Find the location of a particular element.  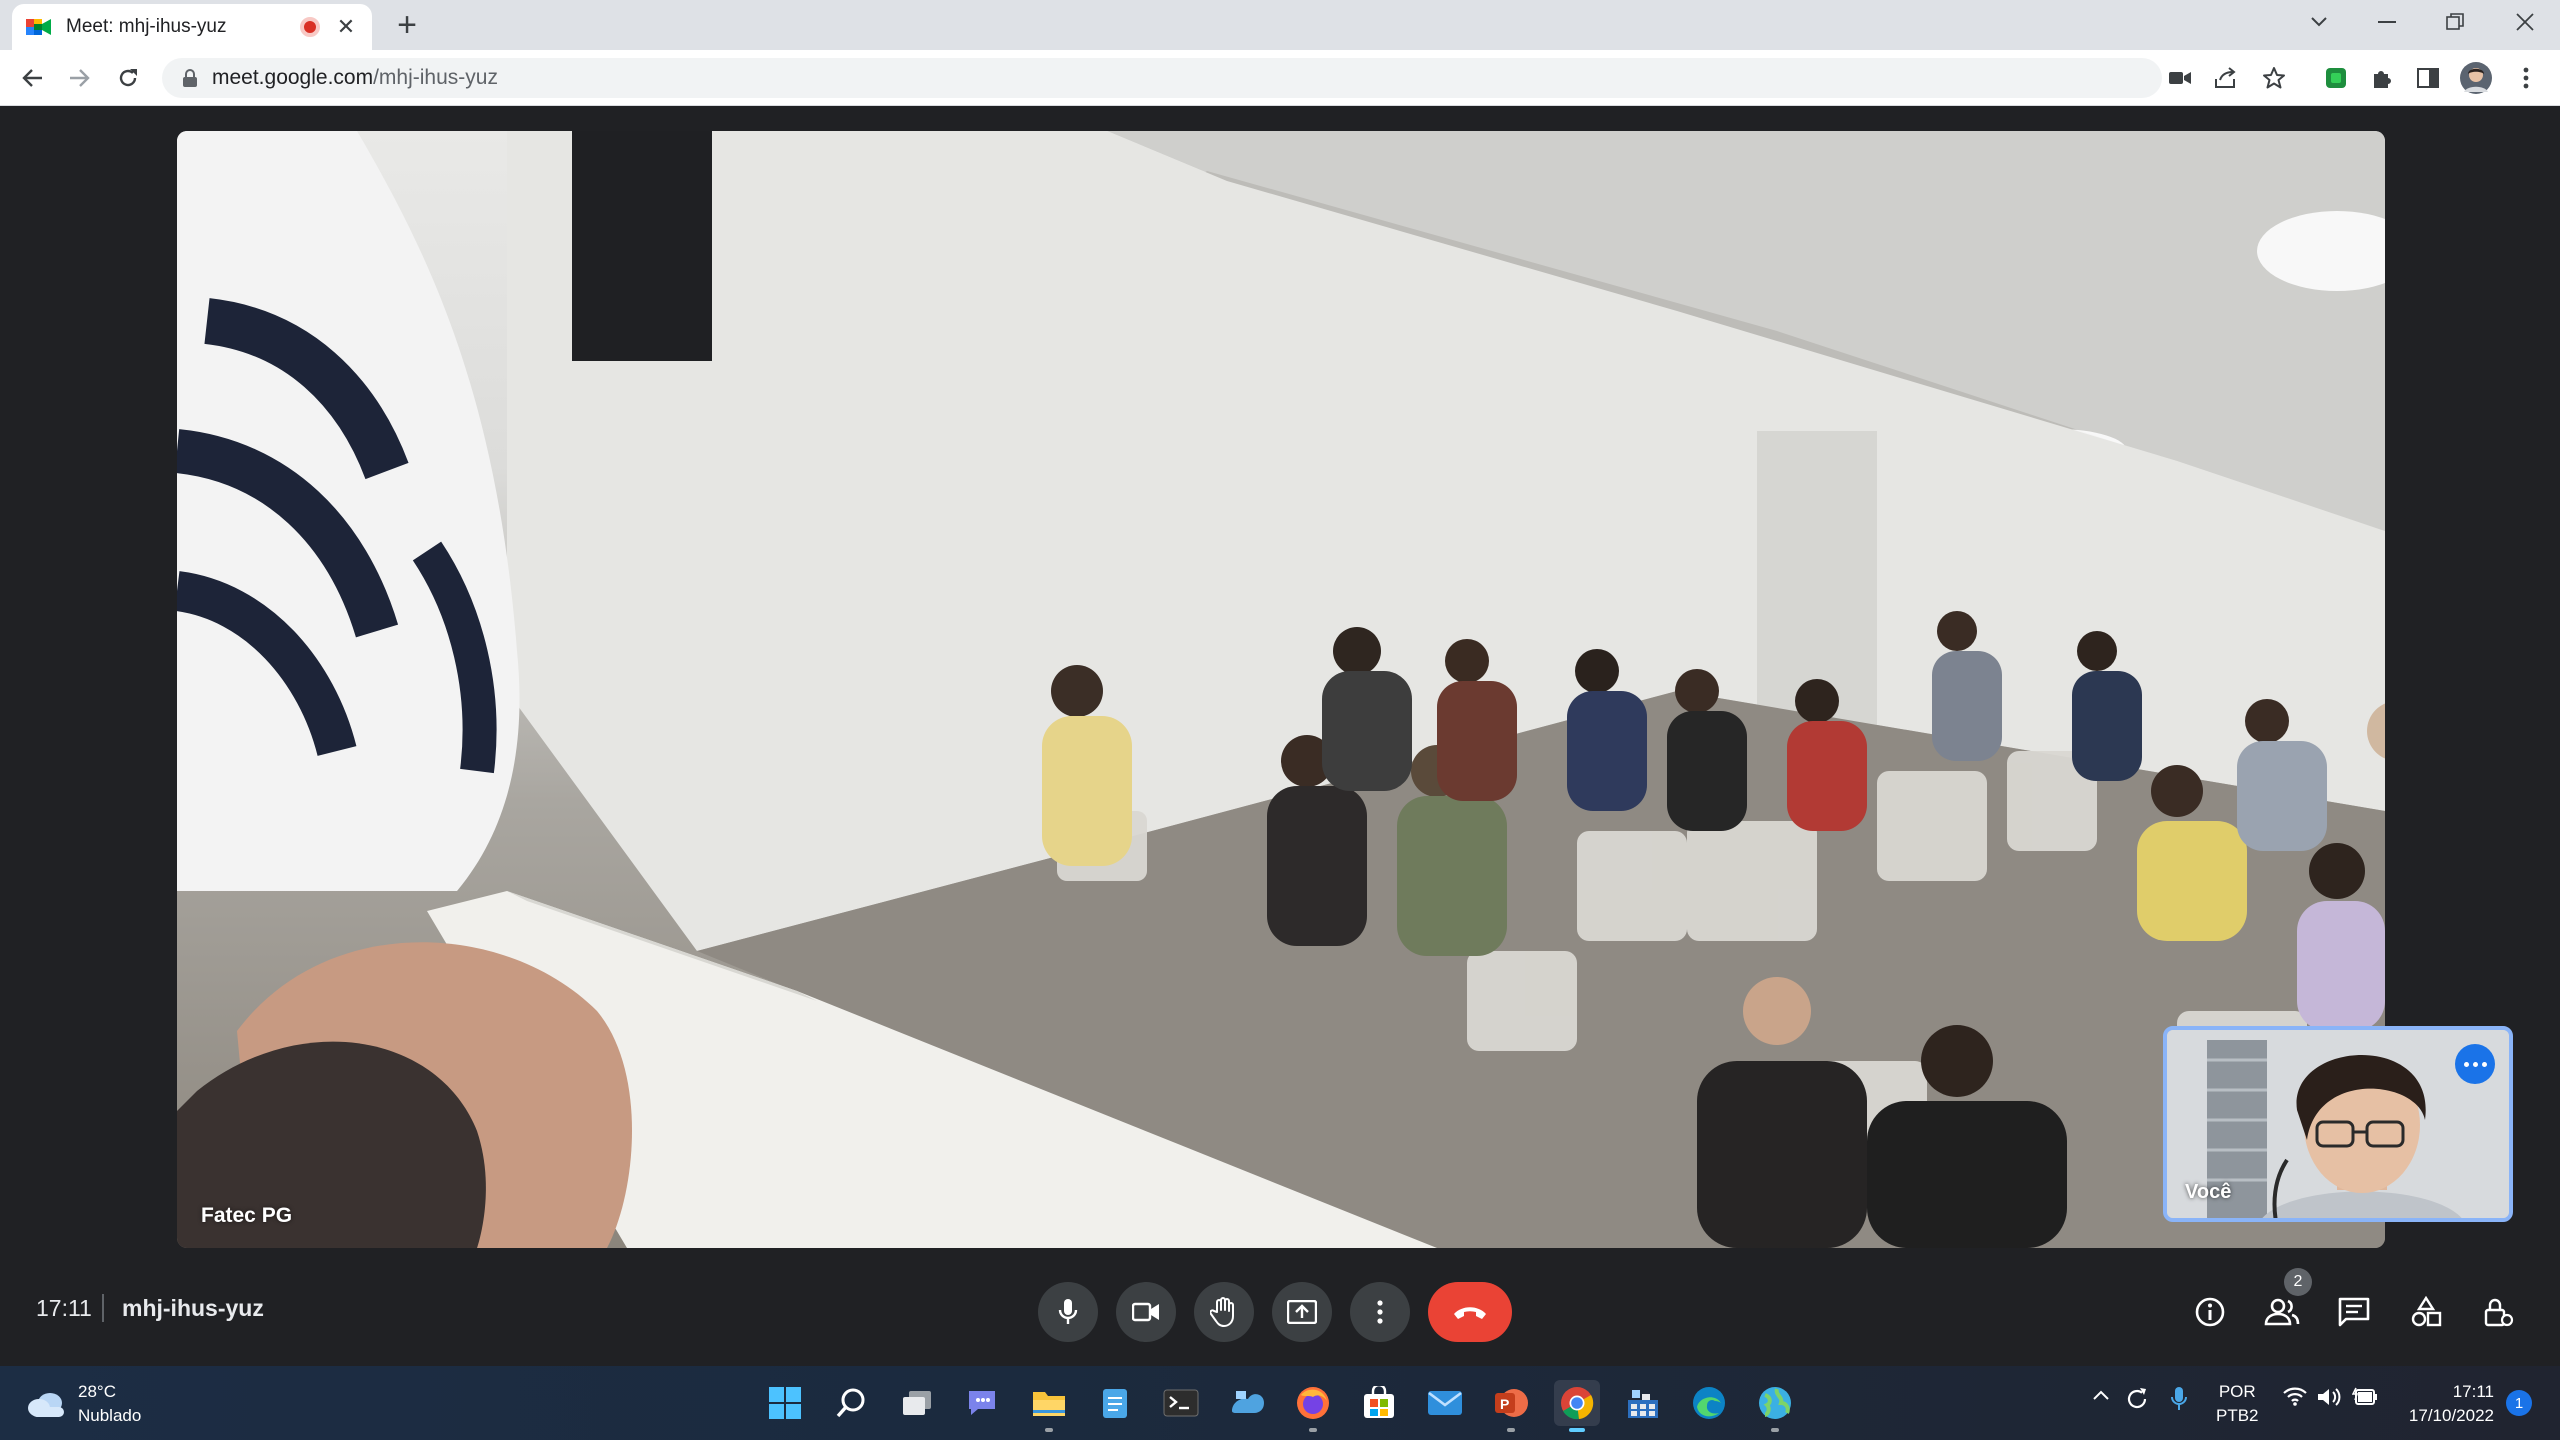

meeting-code: mhj-ihus-yuz is located at coordinates (193, 1308).